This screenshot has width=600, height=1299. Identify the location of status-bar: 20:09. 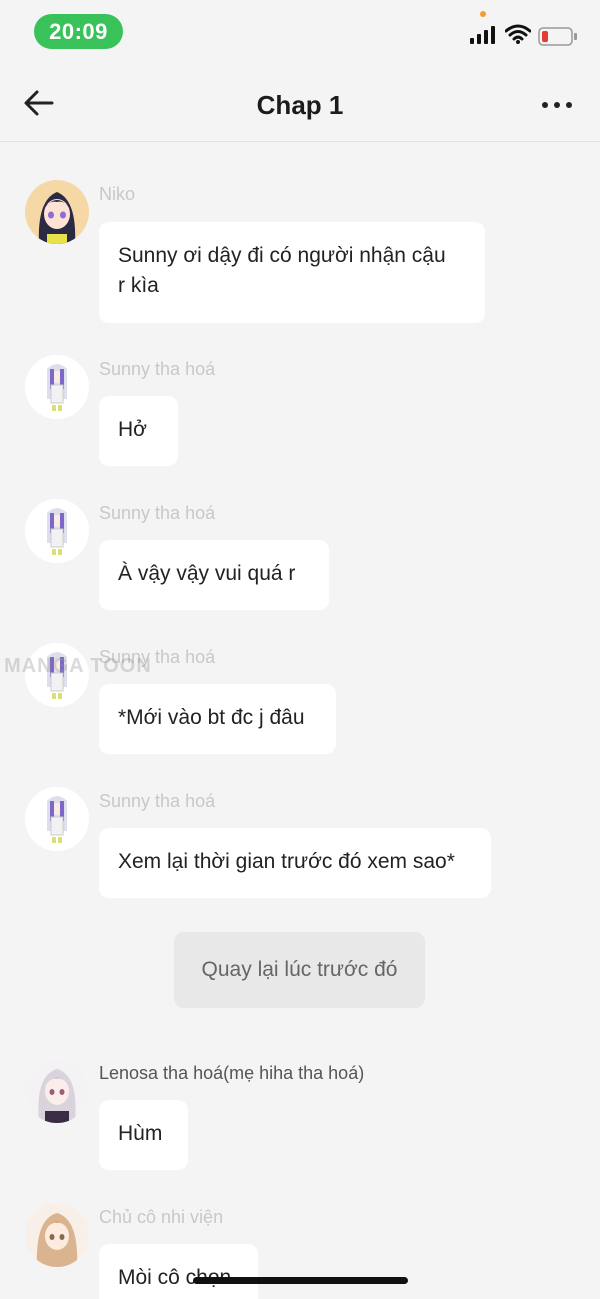
(300, 31).